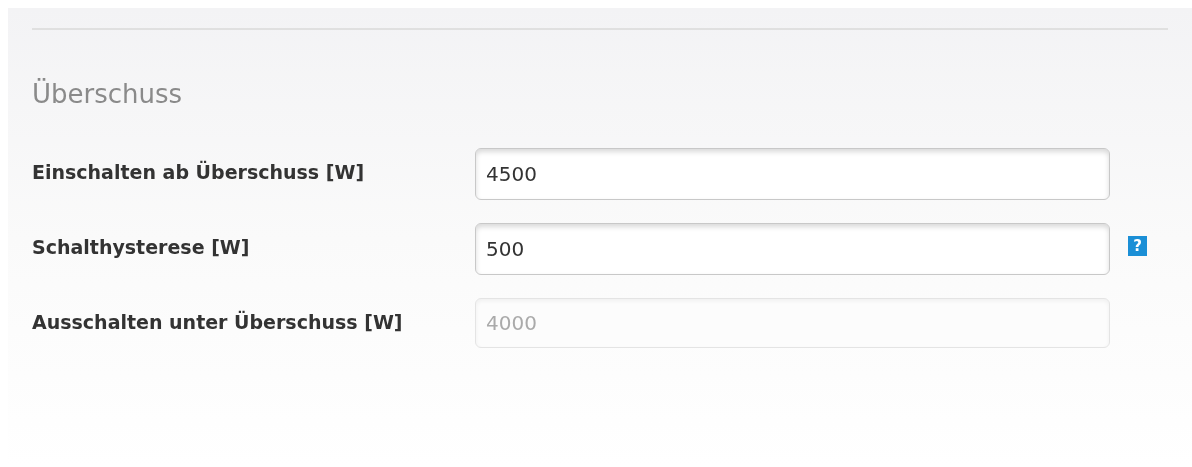 This screenshot has width=1192, height=467. What do you see at coordinates (792, 249) in the screenshot?
I see `input-field: 500` at bounding box center [792, 249].